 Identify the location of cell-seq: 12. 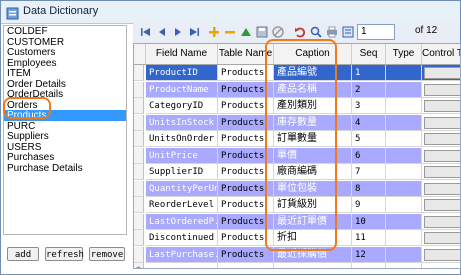
(369, 254).